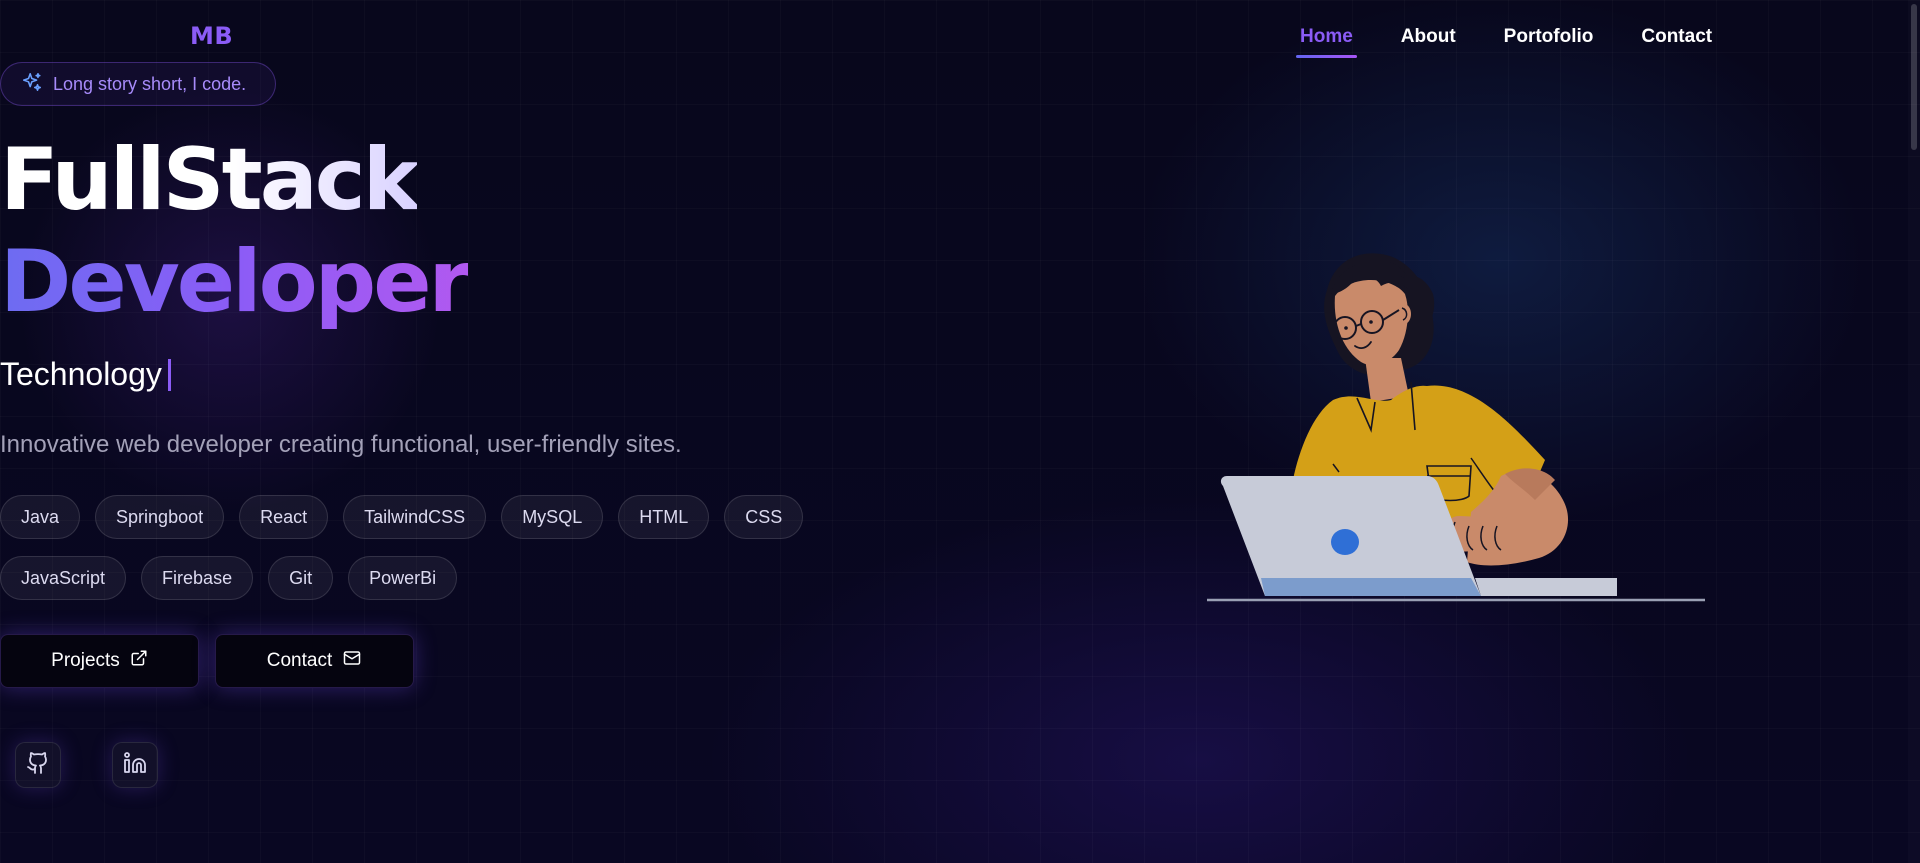 This screenshot has height=863, width=1920. What do you see at coordinates (1326, 41) in the screenshot?
I see `nav-item-home: Home` at bounding box center [1326, 41].